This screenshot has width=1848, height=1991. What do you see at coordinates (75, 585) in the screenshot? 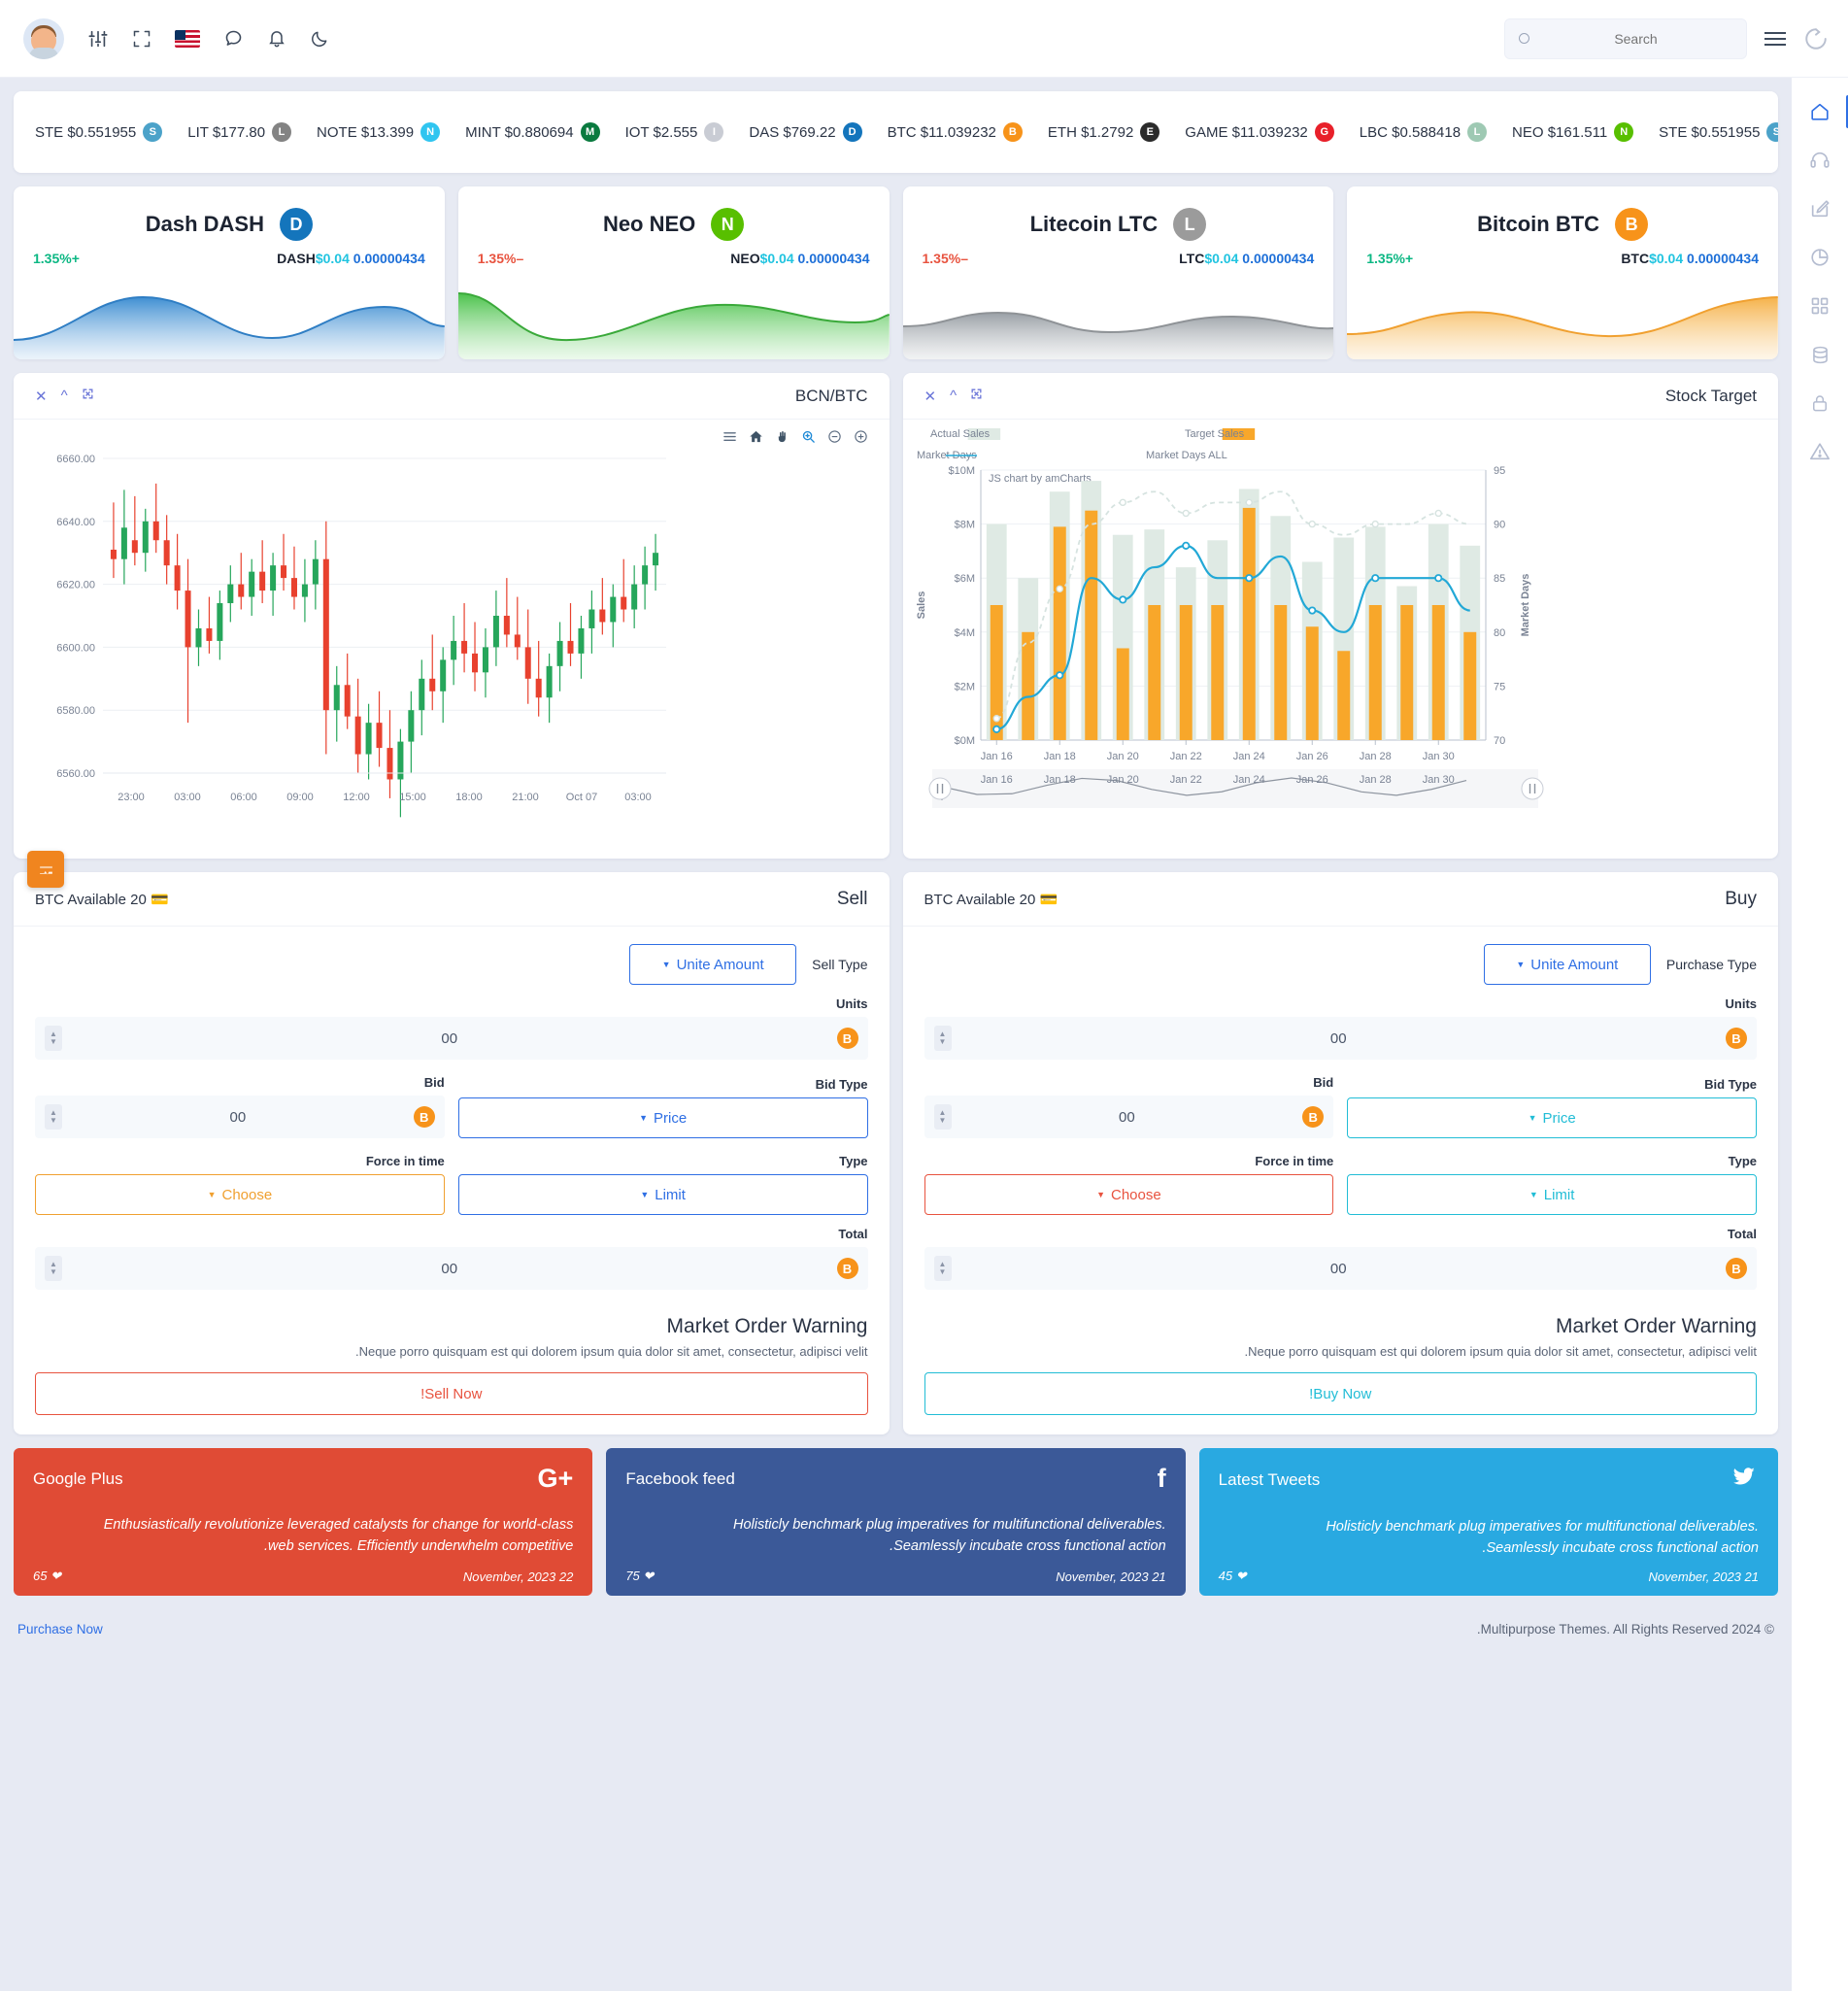
I see `svg-text: 6620.00` at bounding box center [75, 585].